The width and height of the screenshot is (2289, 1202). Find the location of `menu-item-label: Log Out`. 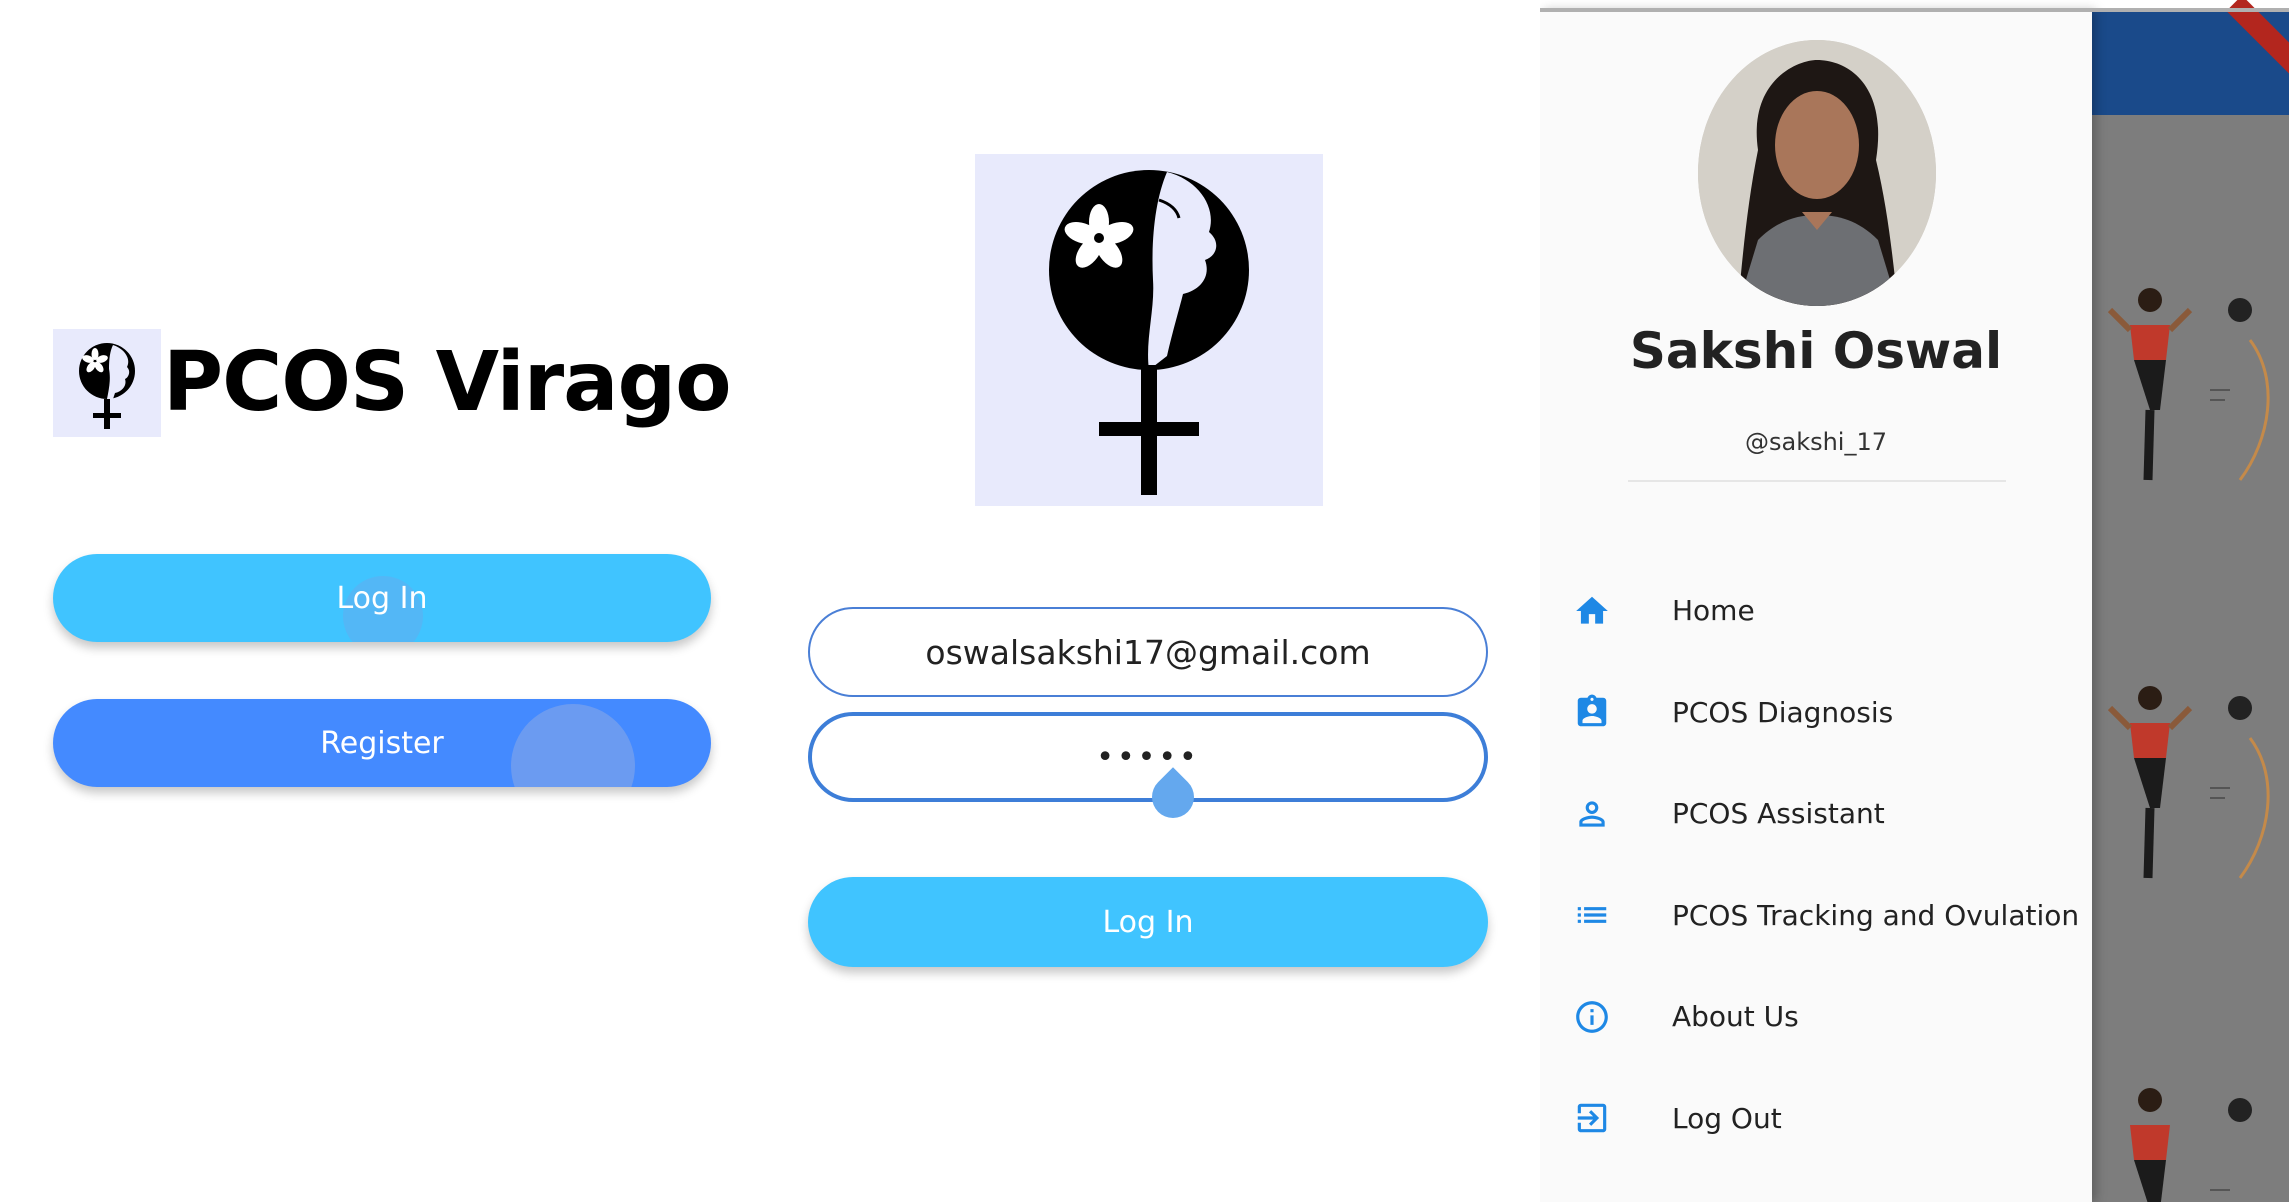

menu-item-label: Log Out is located at coordinates (1727, 1118).